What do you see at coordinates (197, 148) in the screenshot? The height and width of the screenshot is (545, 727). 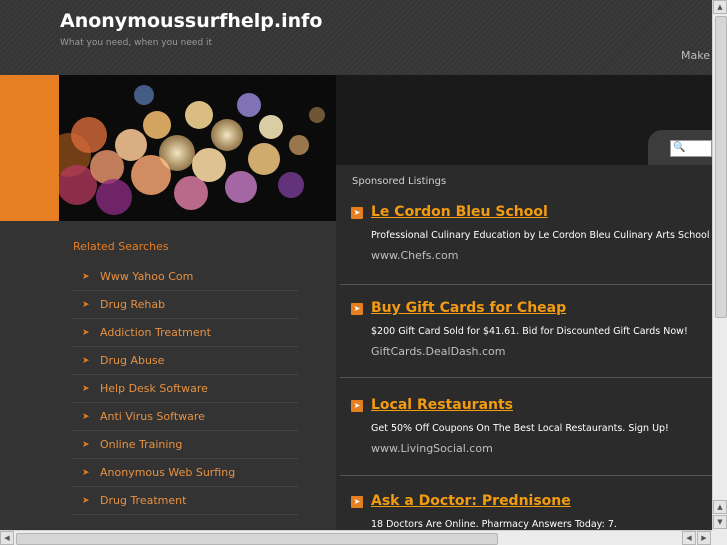 I see `bokeh-lights-image` at bounding box center [197, 148].